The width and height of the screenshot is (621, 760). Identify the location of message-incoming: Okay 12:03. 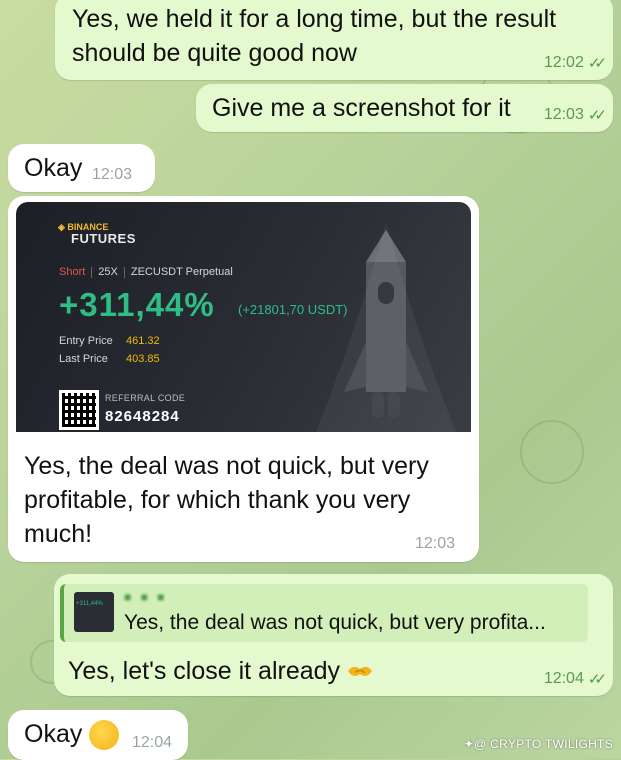
(81, 168).